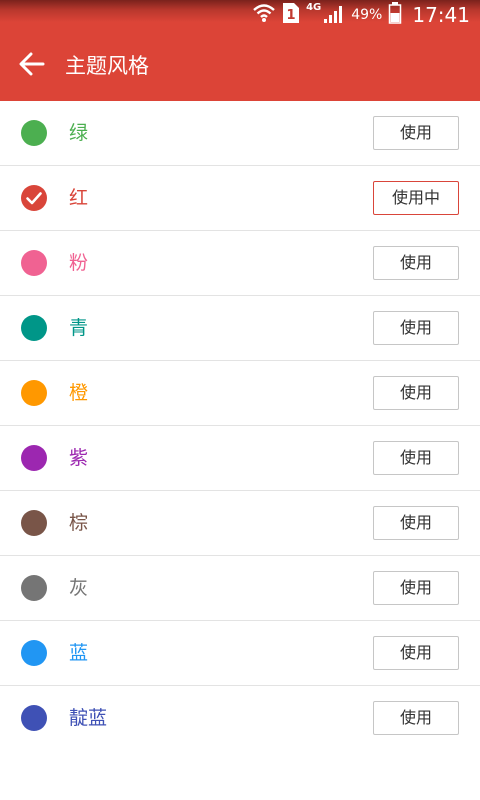 The image size is (480, 800). I want to click on page-title: 主题风格, so click(107, 66).